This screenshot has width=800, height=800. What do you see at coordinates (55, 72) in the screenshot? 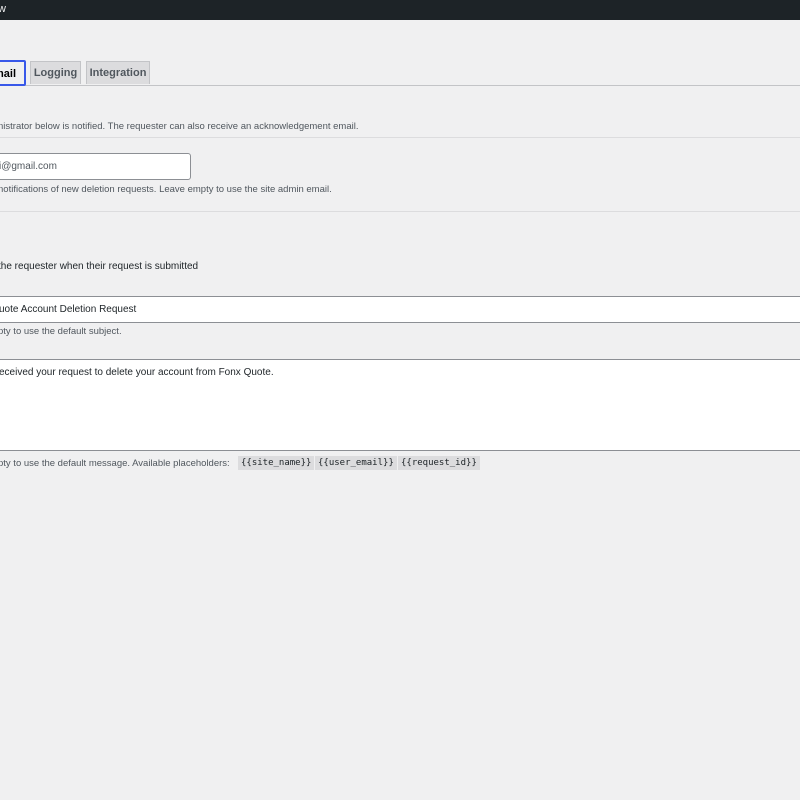
I see `tab-logging: Logging` at bounding box center [55, 72].